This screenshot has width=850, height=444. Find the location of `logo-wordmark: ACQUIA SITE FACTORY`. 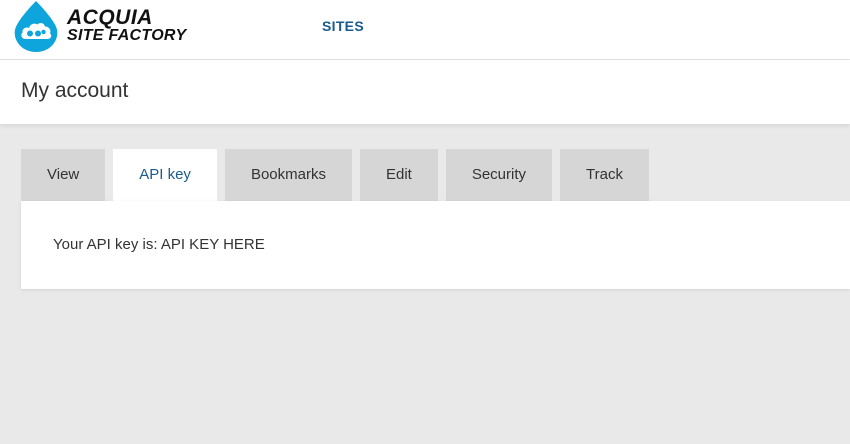

logo-wordmark: ACQUIA SITE FACTORY is located at coordinates (127, 25).